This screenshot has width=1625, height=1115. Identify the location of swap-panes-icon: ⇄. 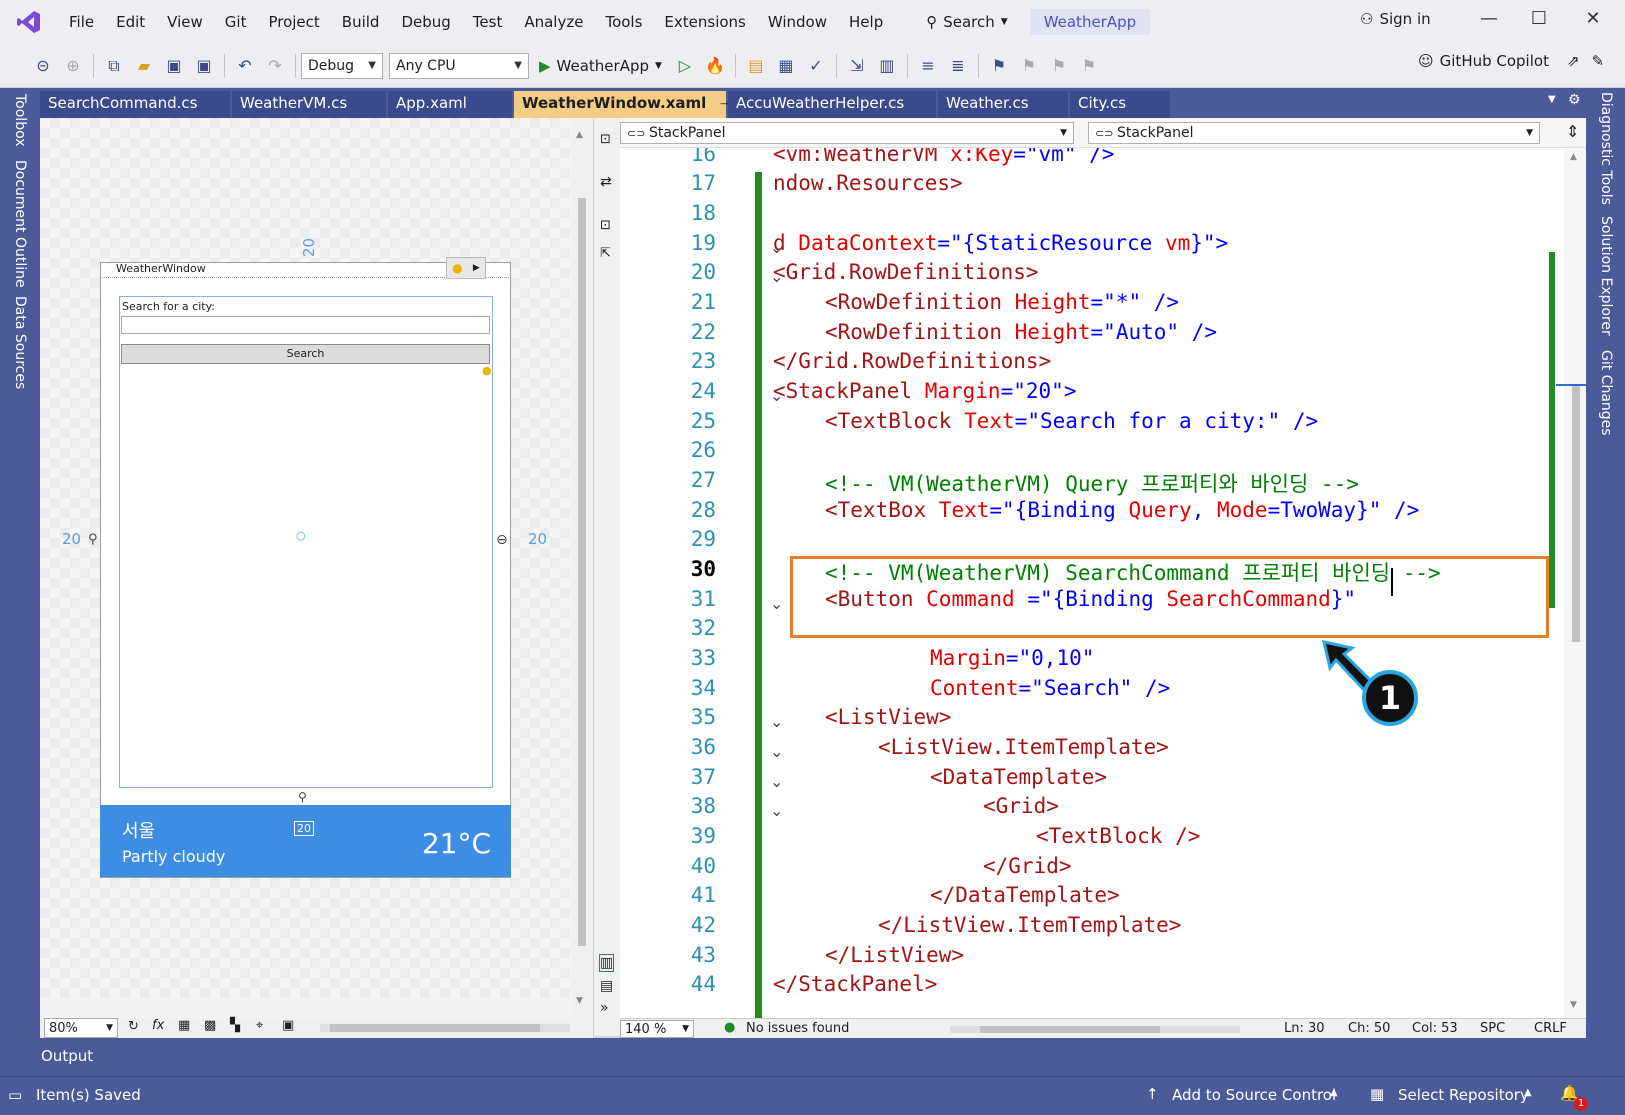
(606, 182).